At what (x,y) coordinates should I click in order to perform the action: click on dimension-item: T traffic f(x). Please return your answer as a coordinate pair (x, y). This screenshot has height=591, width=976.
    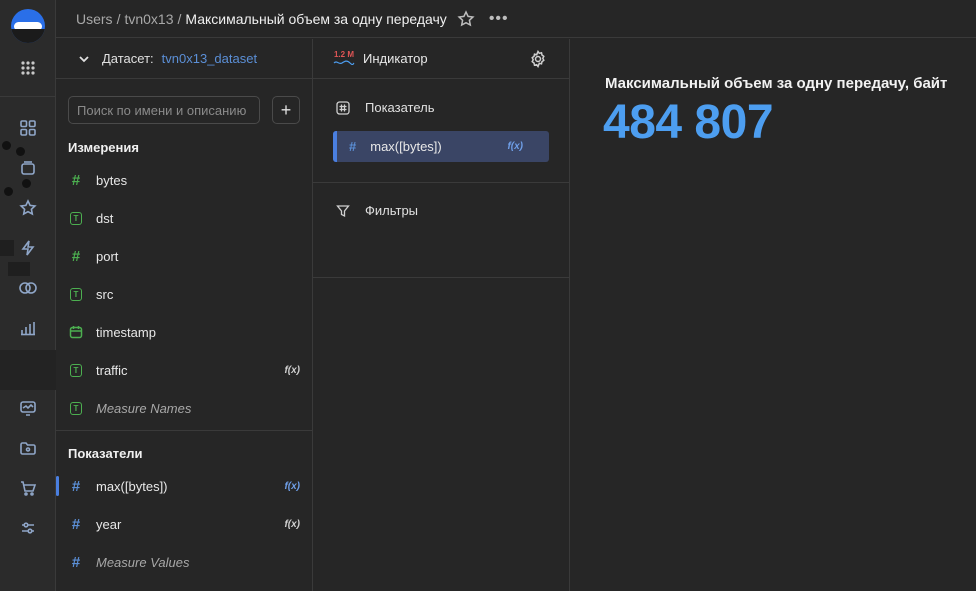
    Looking at the image, I should click on (184, 370).